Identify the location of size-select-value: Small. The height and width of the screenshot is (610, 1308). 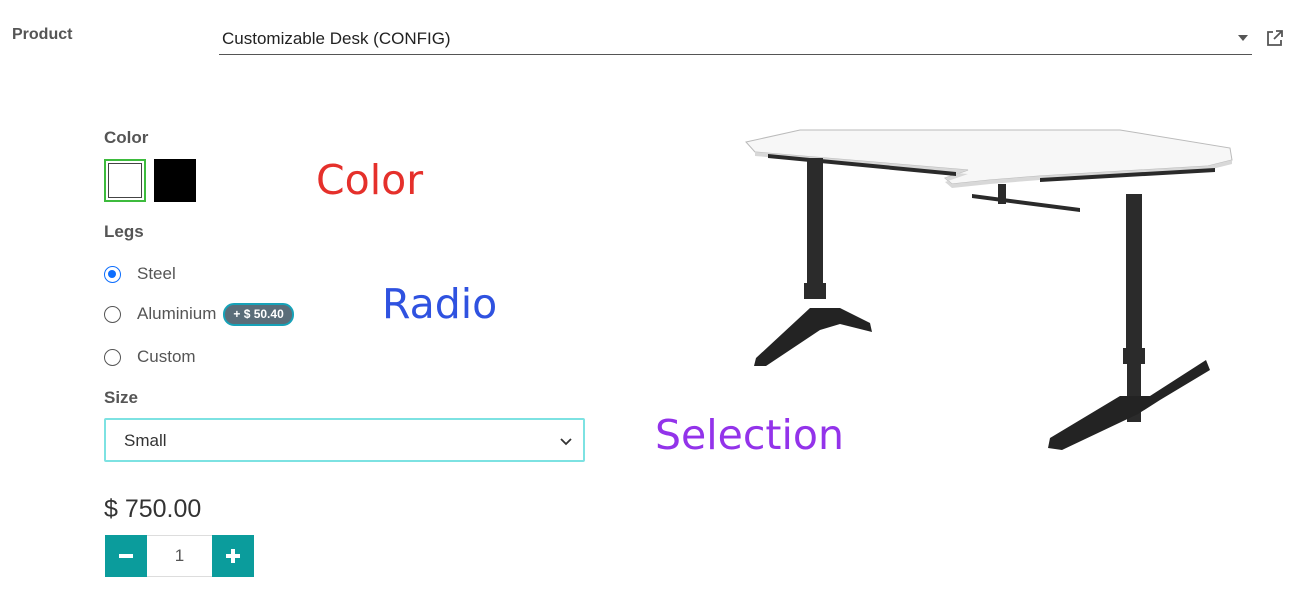
(145, 440).